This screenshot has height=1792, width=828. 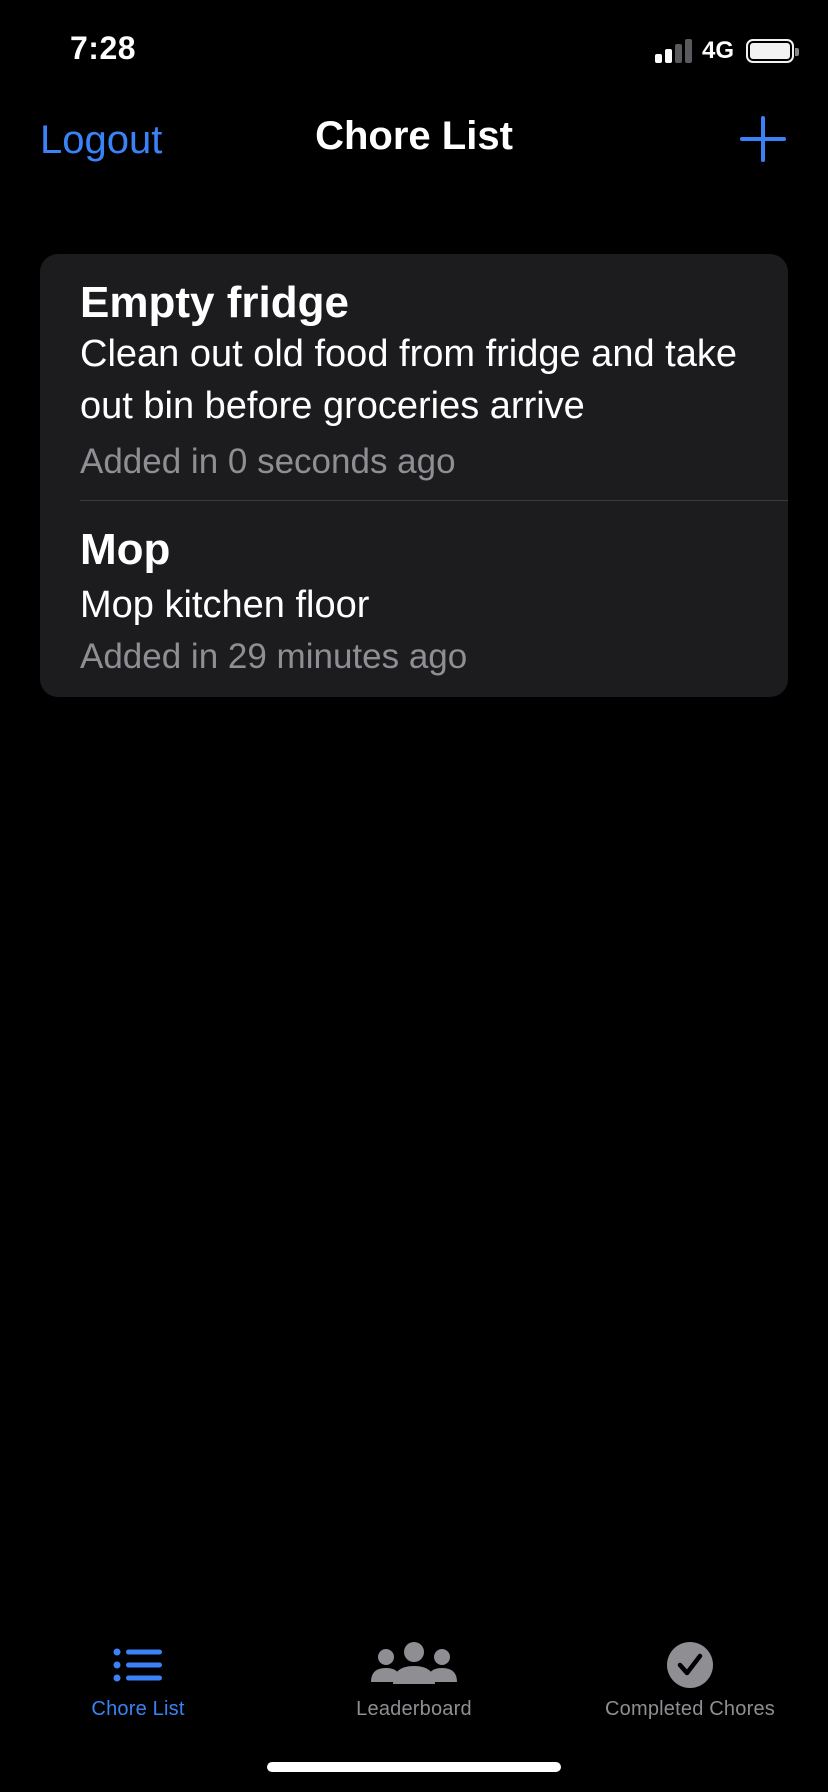 What do you see at coordinates (125, 549) in the screenshot?
I see `chore-title: Mop` at bounding box center [125, 549].